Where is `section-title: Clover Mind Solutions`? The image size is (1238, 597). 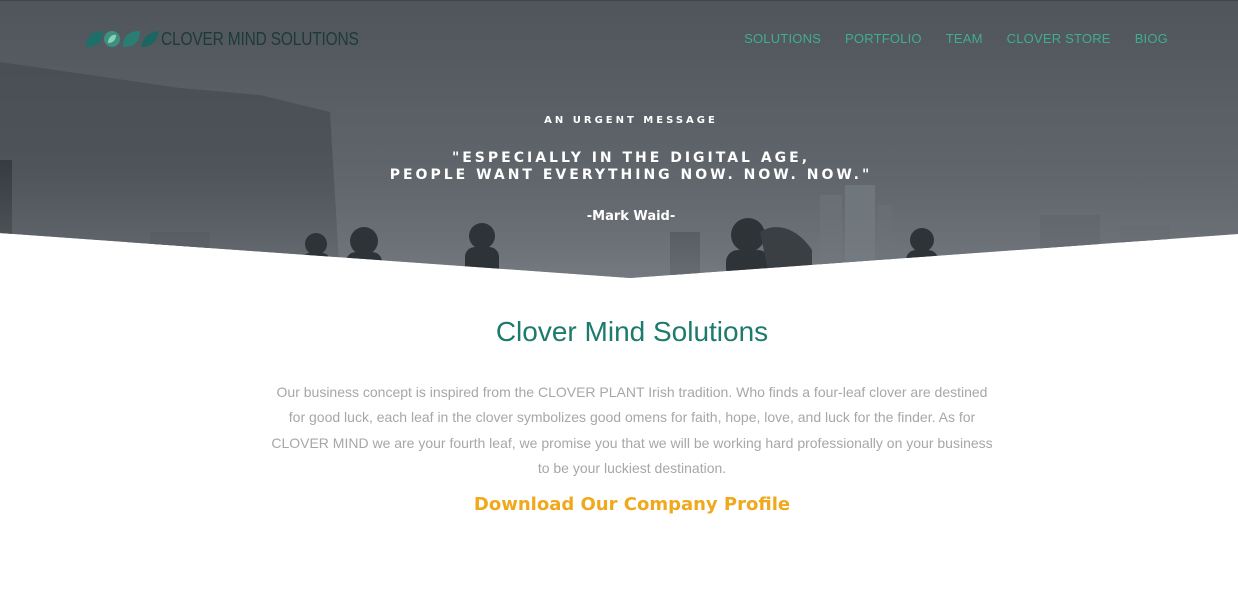
section-title: Clover Mind Solutions is located at coordinates (632, 331).